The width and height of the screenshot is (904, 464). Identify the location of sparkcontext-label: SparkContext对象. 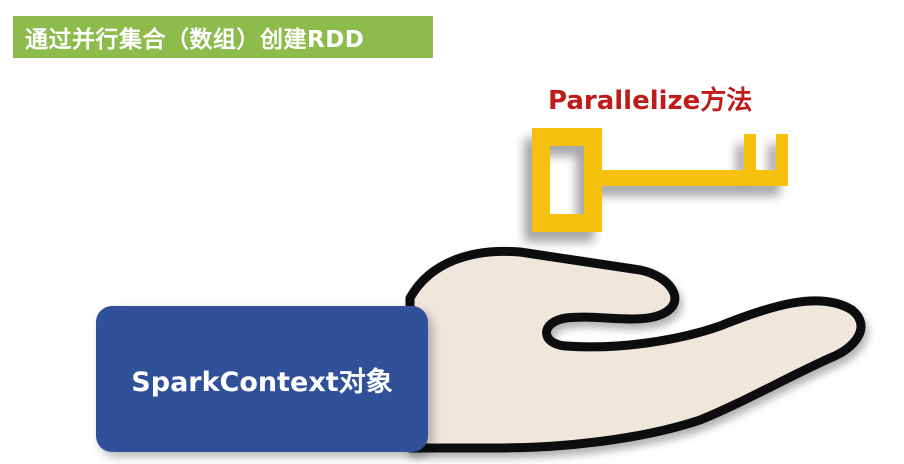
(262, 382).